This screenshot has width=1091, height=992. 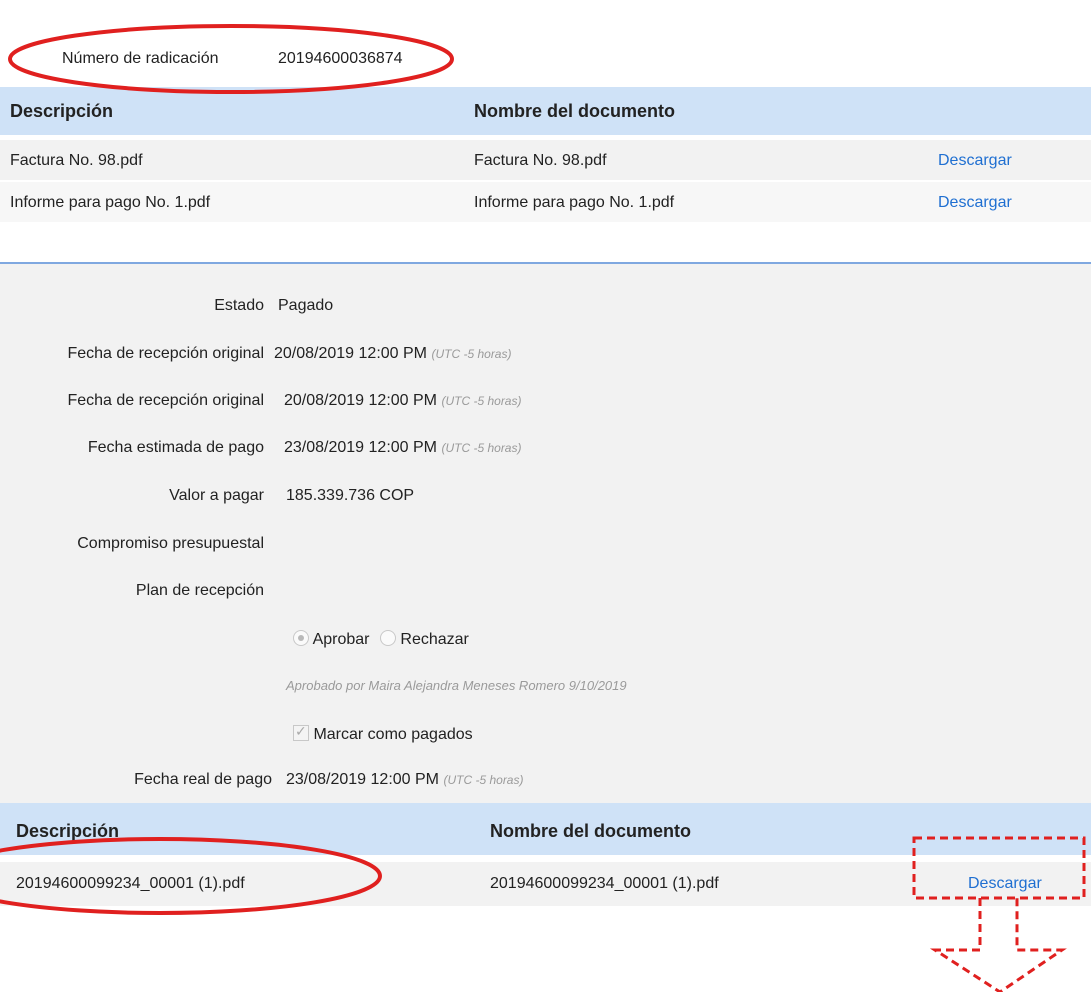 I want to click on annotation-ellipse-radicado, so click(x=231, y=59).